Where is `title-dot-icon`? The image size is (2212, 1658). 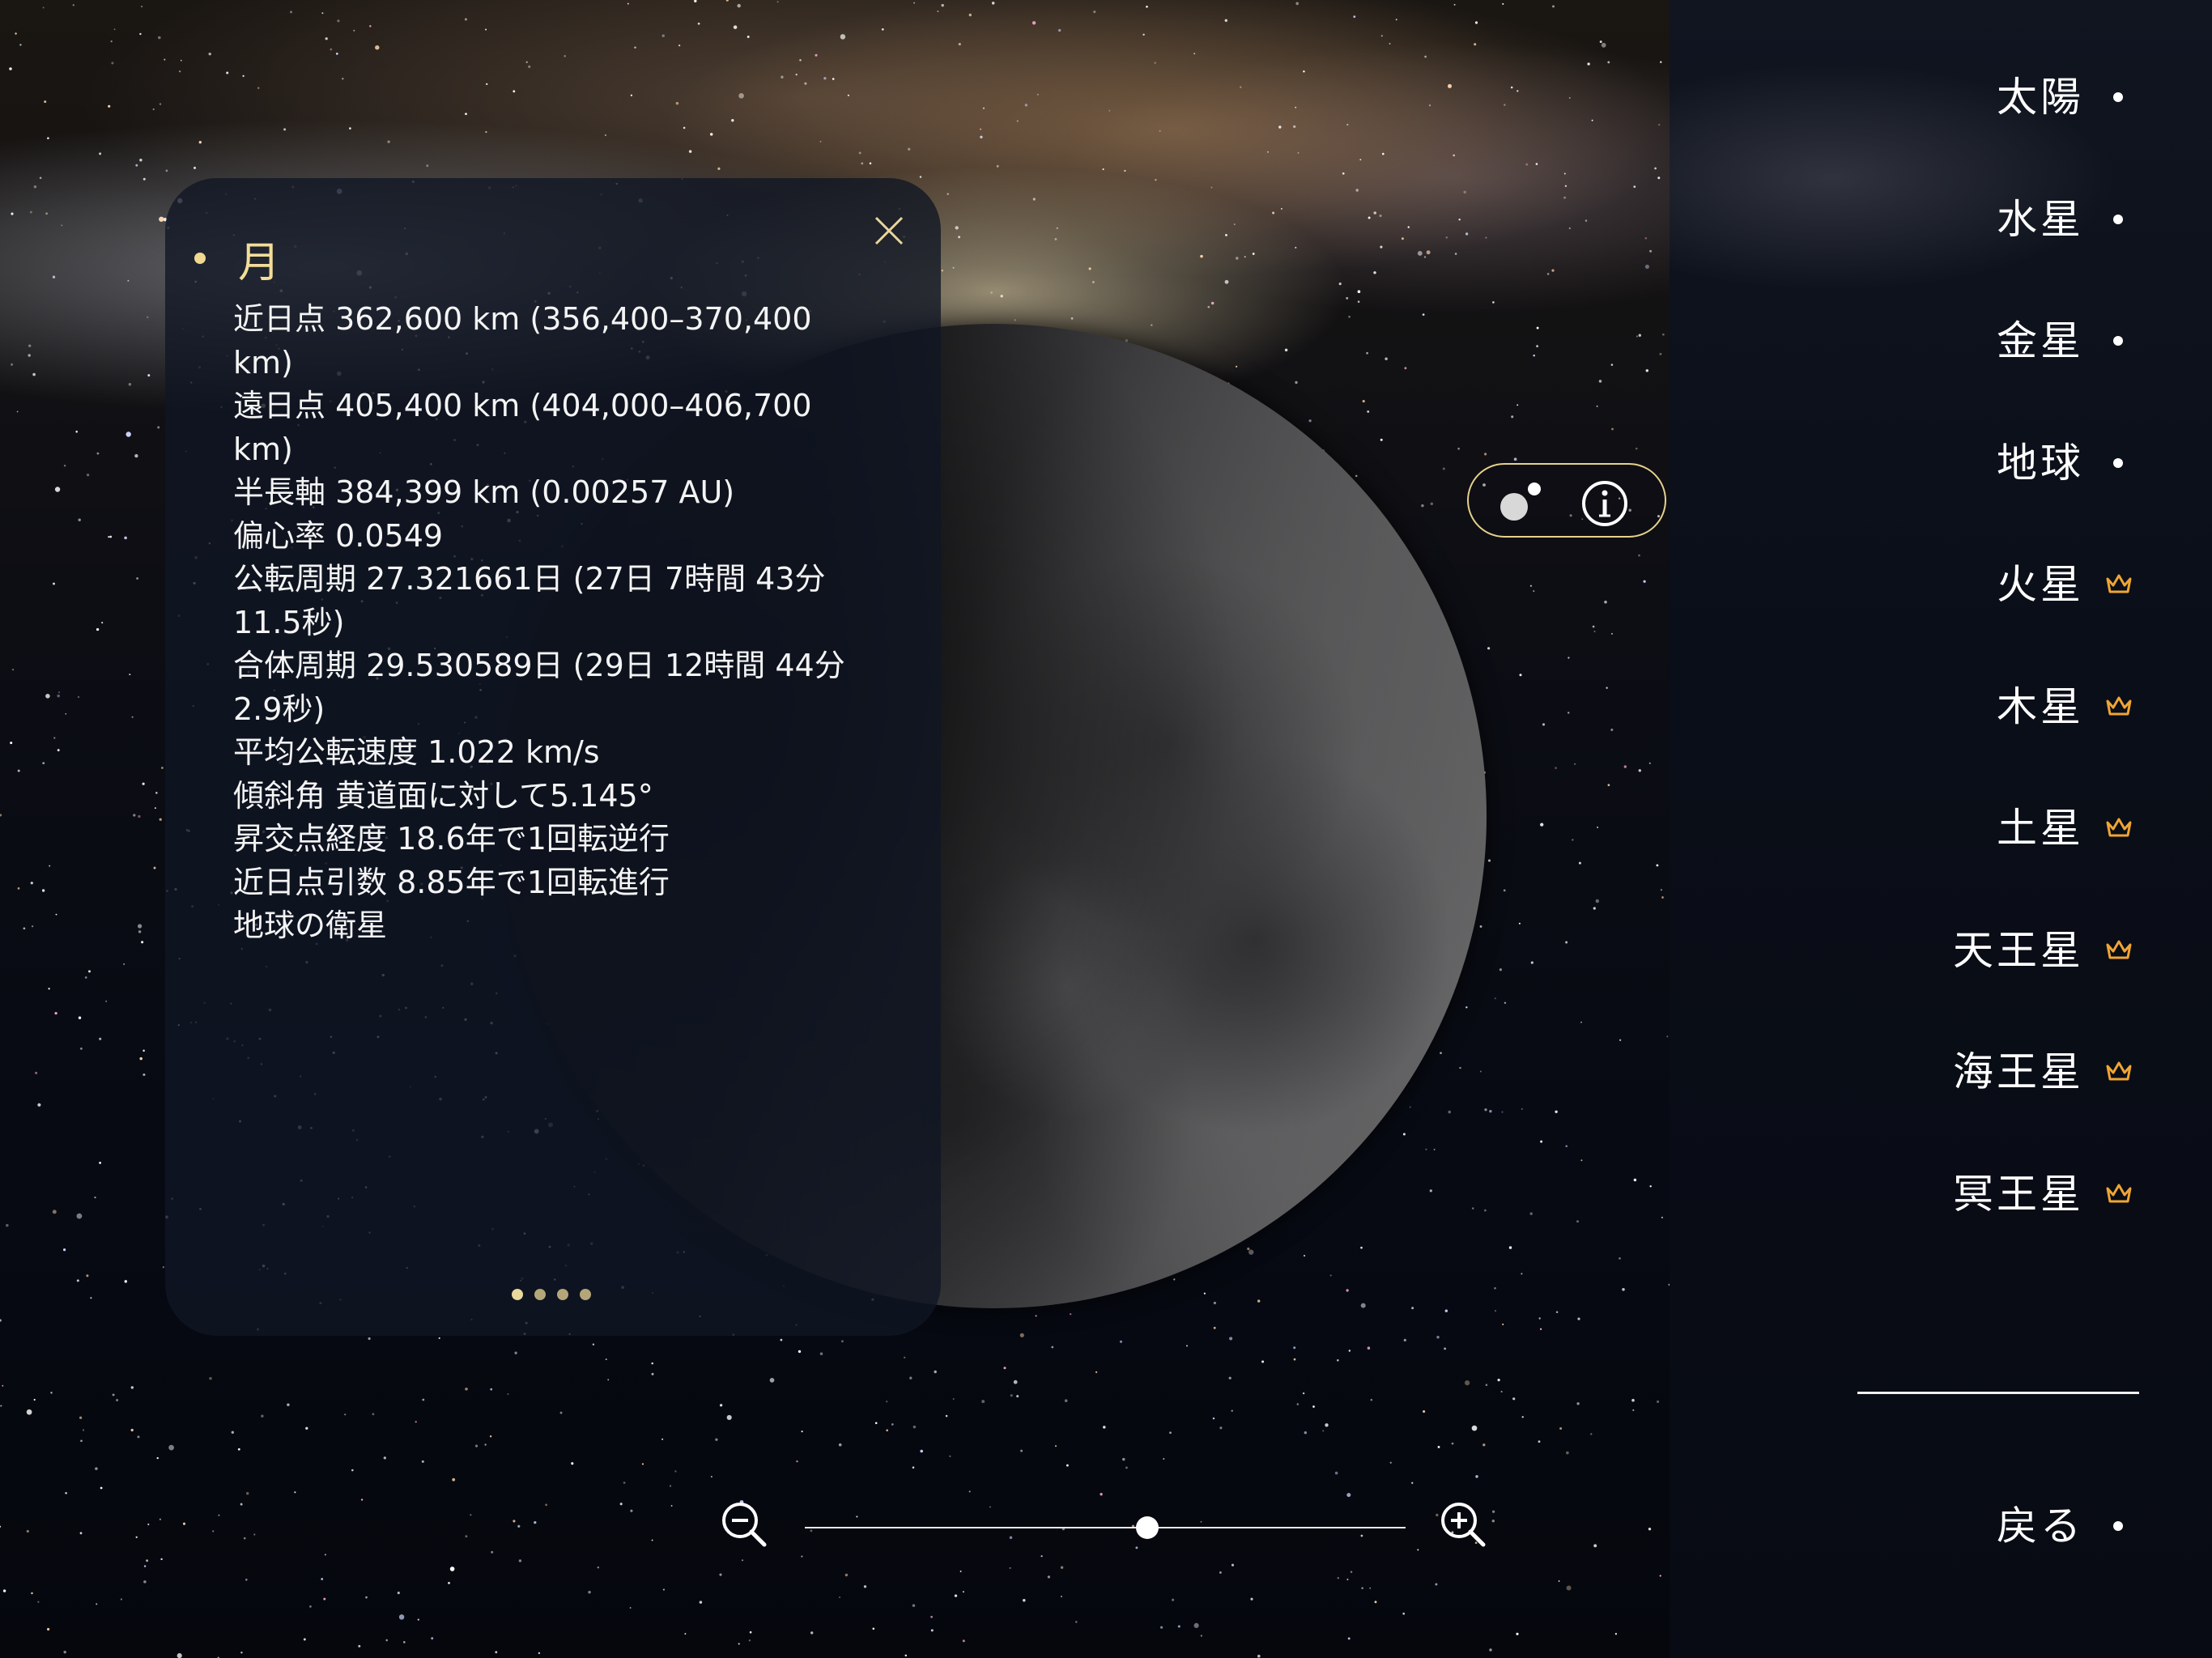
title-dot-icon is located at coordinates (200, 258).